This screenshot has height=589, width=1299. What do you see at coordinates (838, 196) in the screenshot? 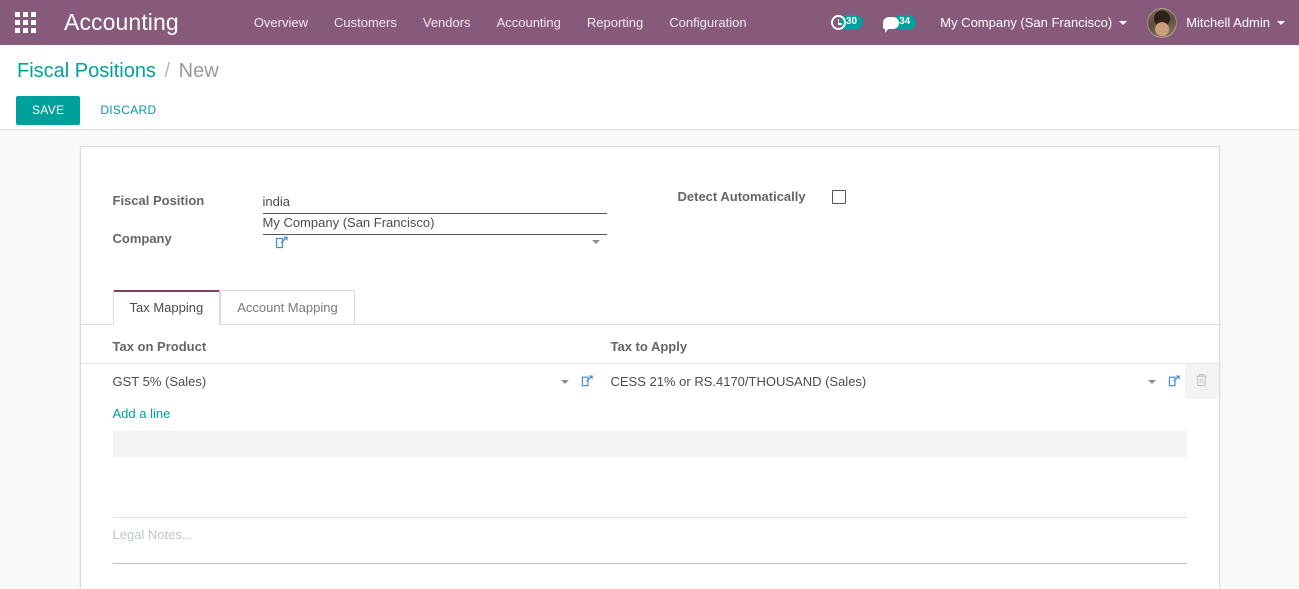
I see `detect-automatically-checkbox` at bounding box center [838, 196].